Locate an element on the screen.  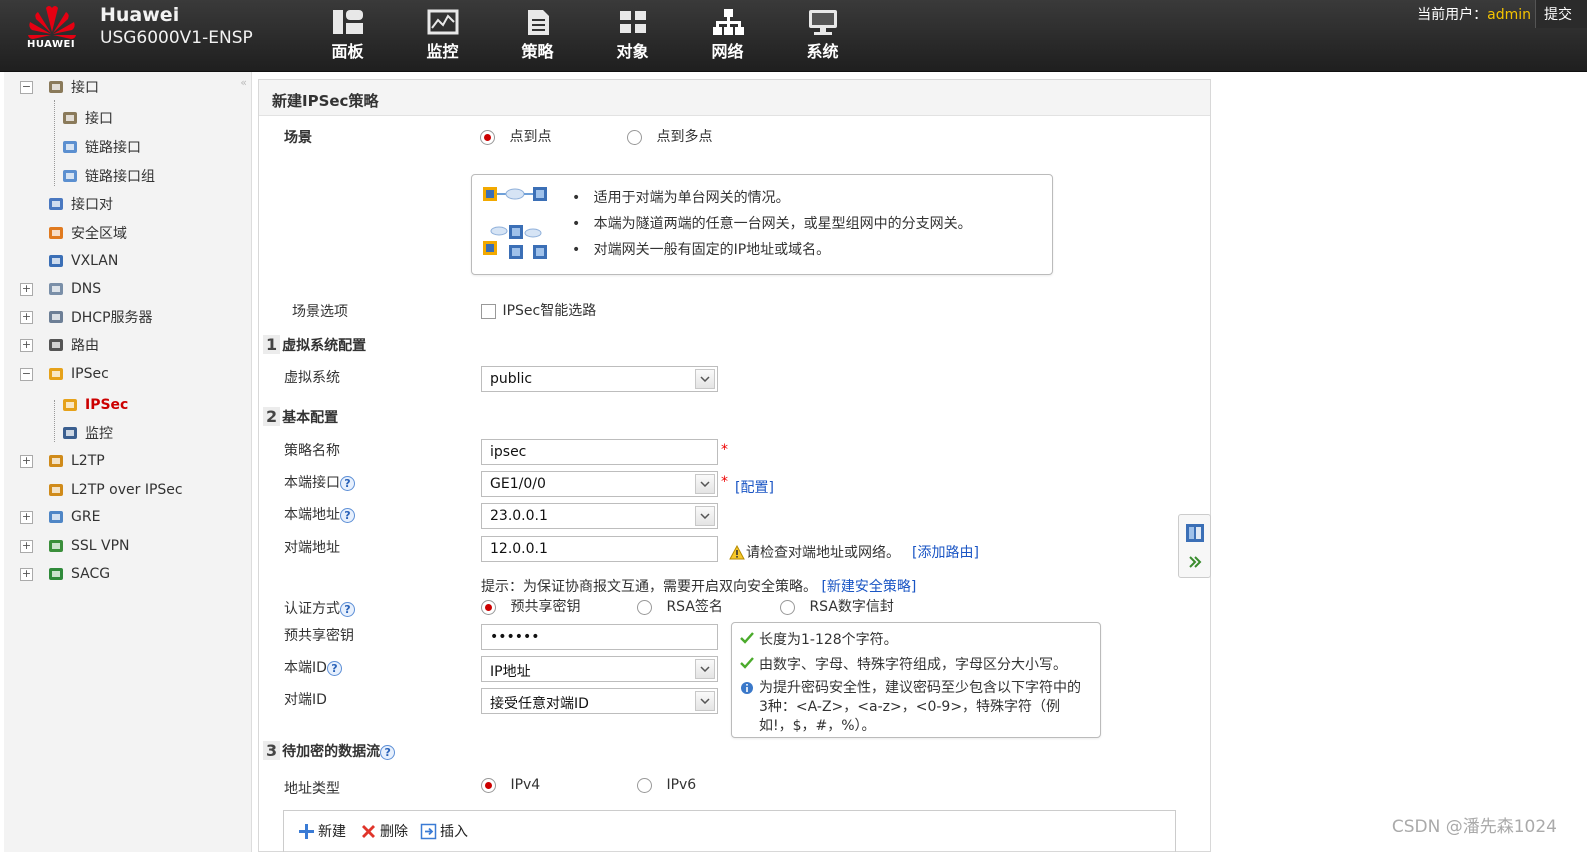
auth-radio-psk: 预共享密钥 is located at coordinates (530, 606).